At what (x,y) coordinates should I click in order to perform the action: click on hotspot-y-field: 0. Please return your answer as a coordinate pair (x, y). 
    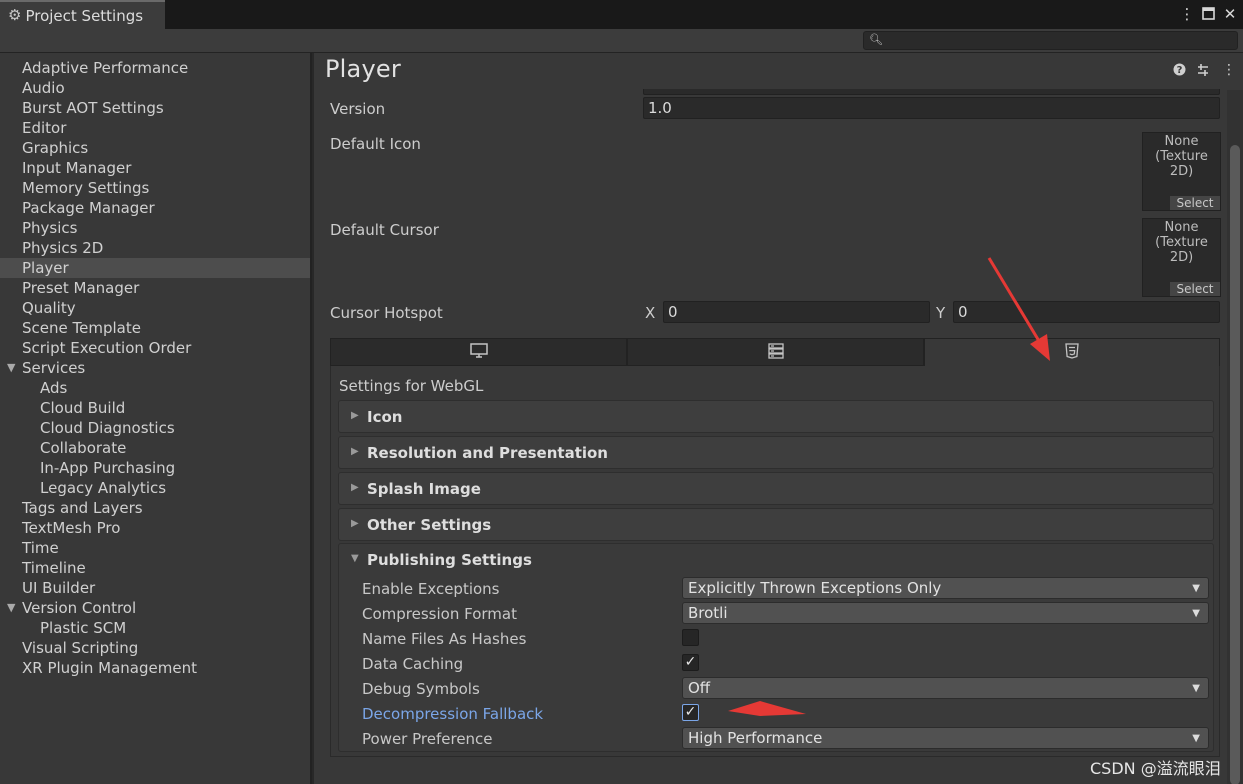
    Looking at the image, I should click on (1086, 312).